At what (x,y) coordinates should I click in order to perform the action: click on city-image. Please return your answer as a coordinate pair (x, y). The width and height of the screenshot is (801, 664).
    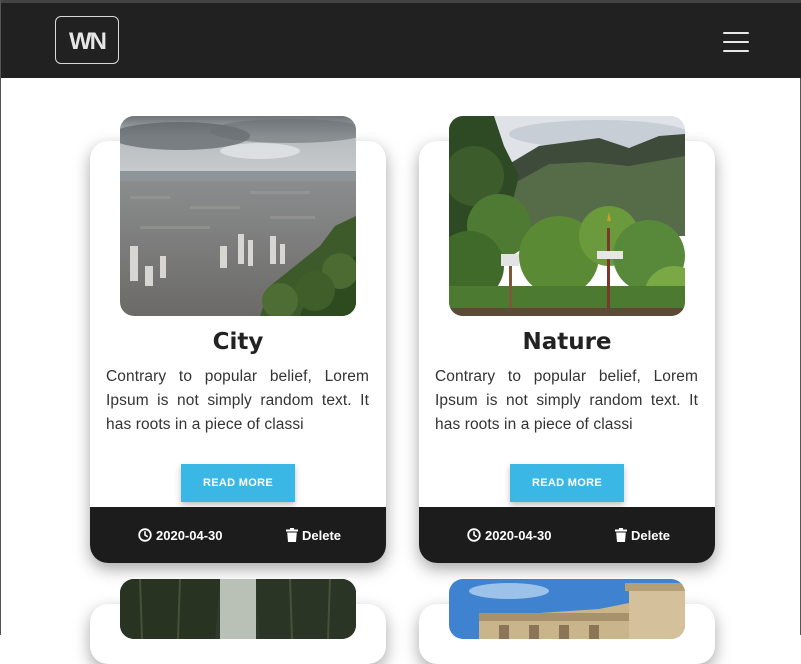
    Looking at the image, I should click on (238, 216).